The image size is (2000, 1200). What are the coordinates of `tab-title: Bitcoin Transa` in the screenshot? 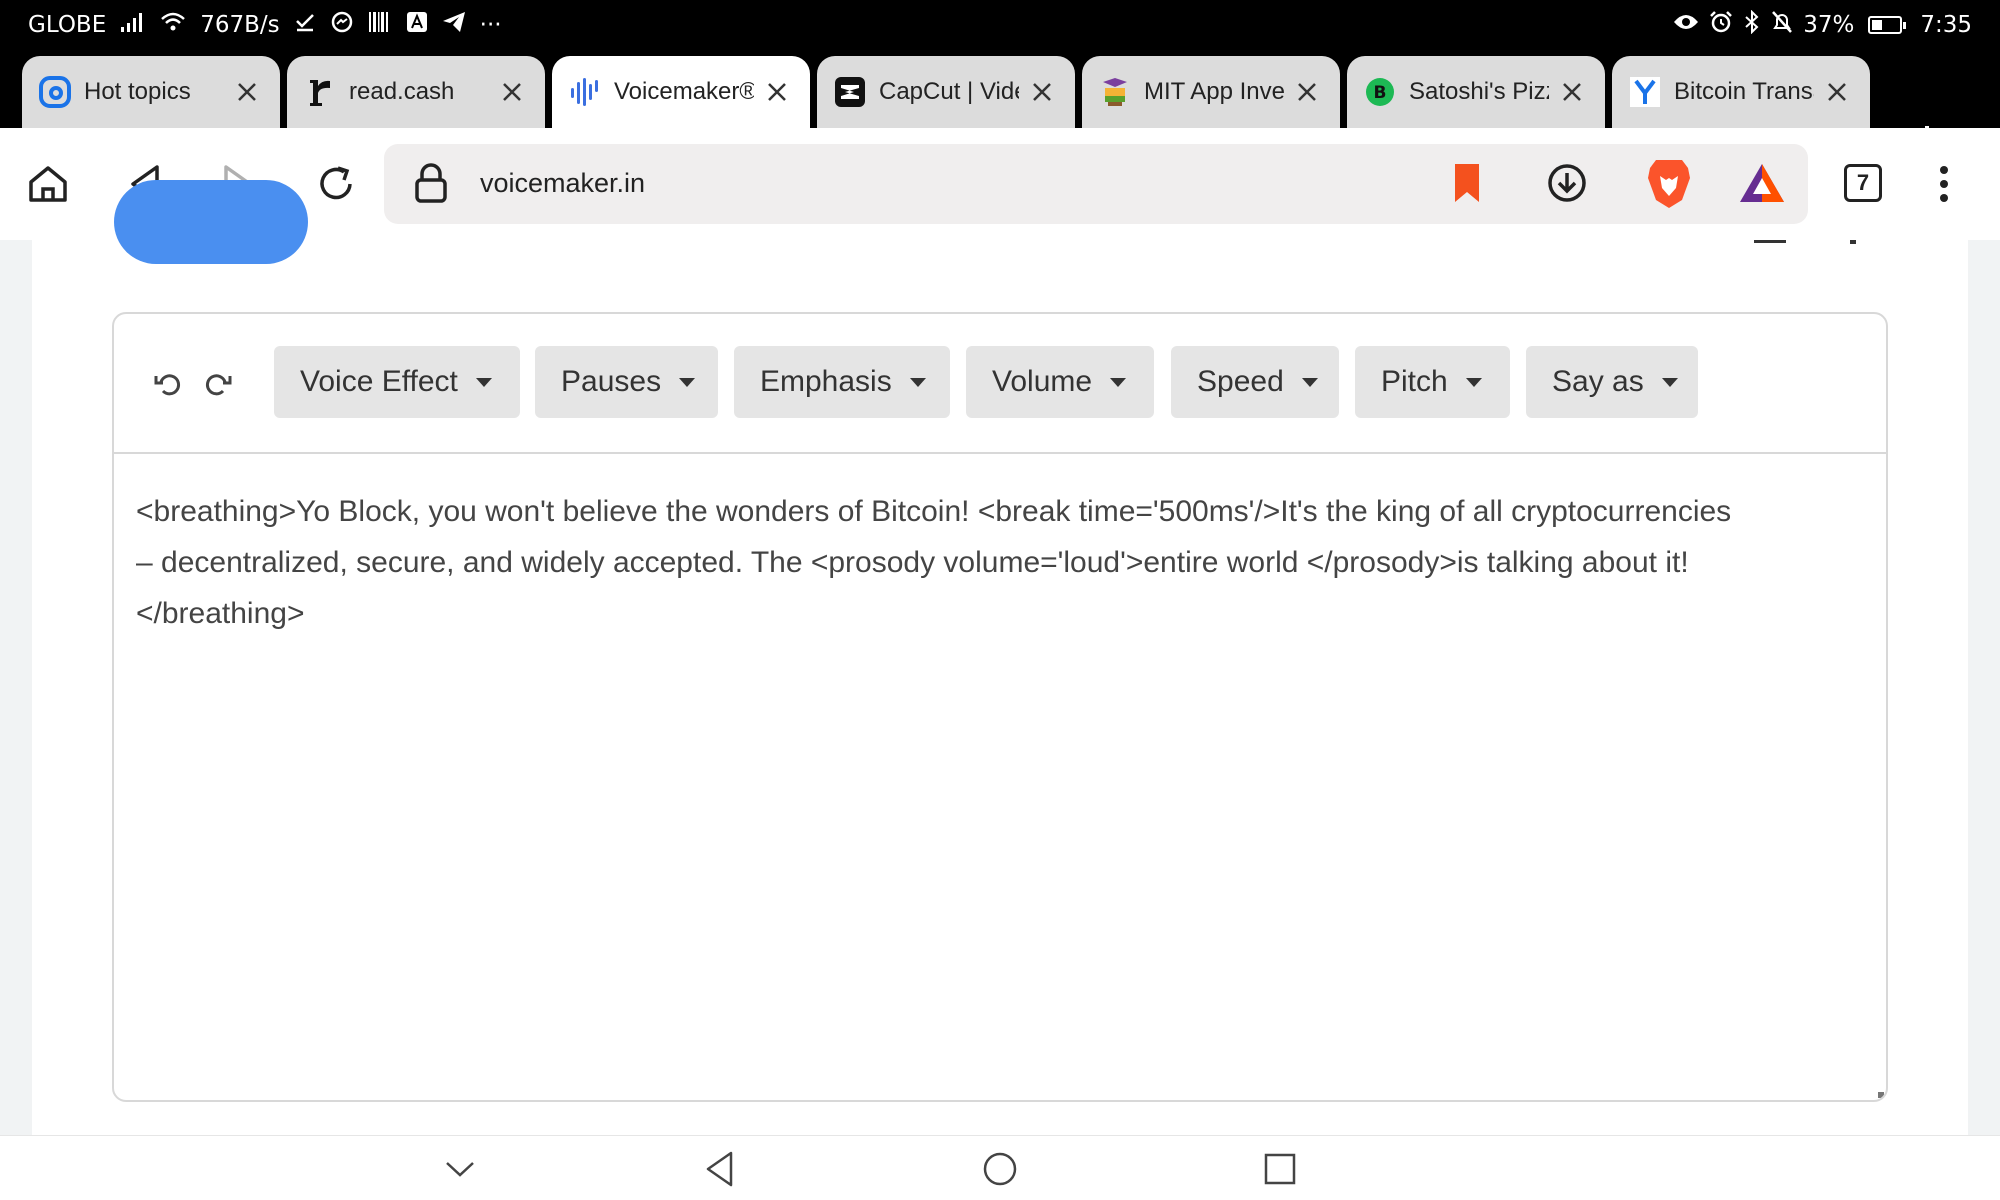 It's located at (1744, 91).